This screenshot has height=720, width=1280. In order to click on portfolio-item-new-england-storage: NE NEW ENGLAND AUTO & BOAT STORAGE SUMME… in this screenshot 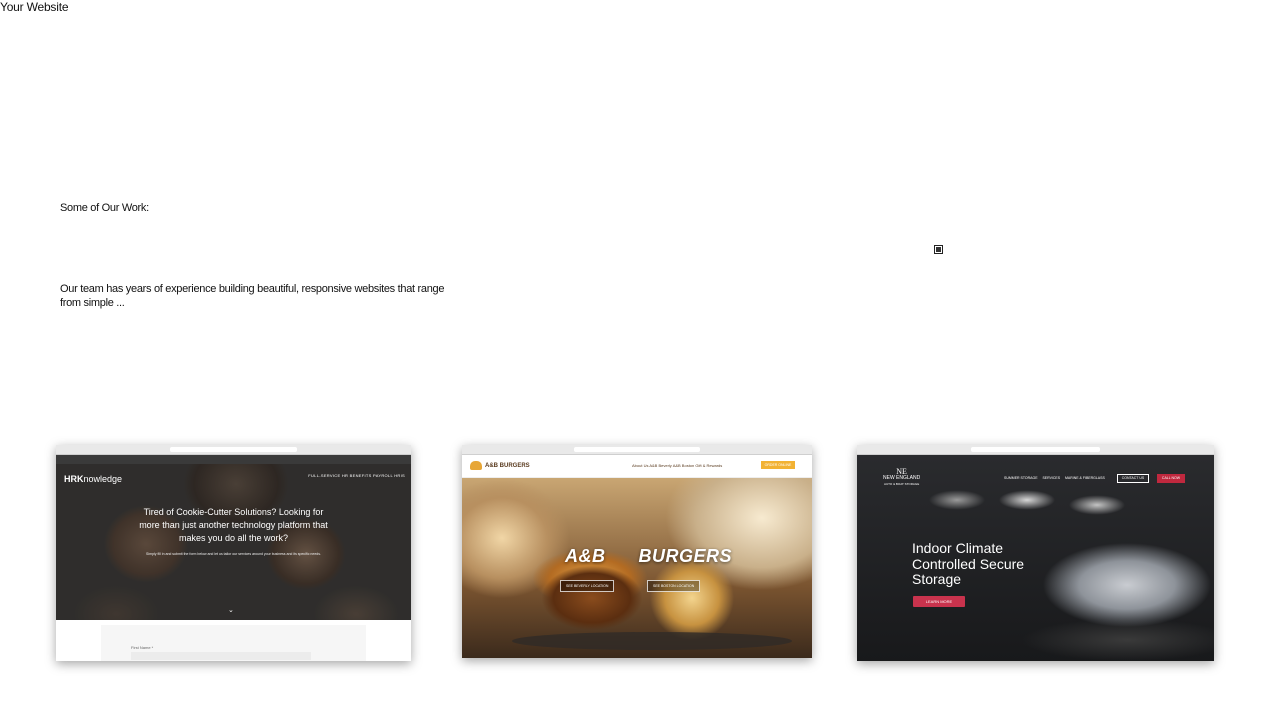, I will do `click(1035, 553)`.